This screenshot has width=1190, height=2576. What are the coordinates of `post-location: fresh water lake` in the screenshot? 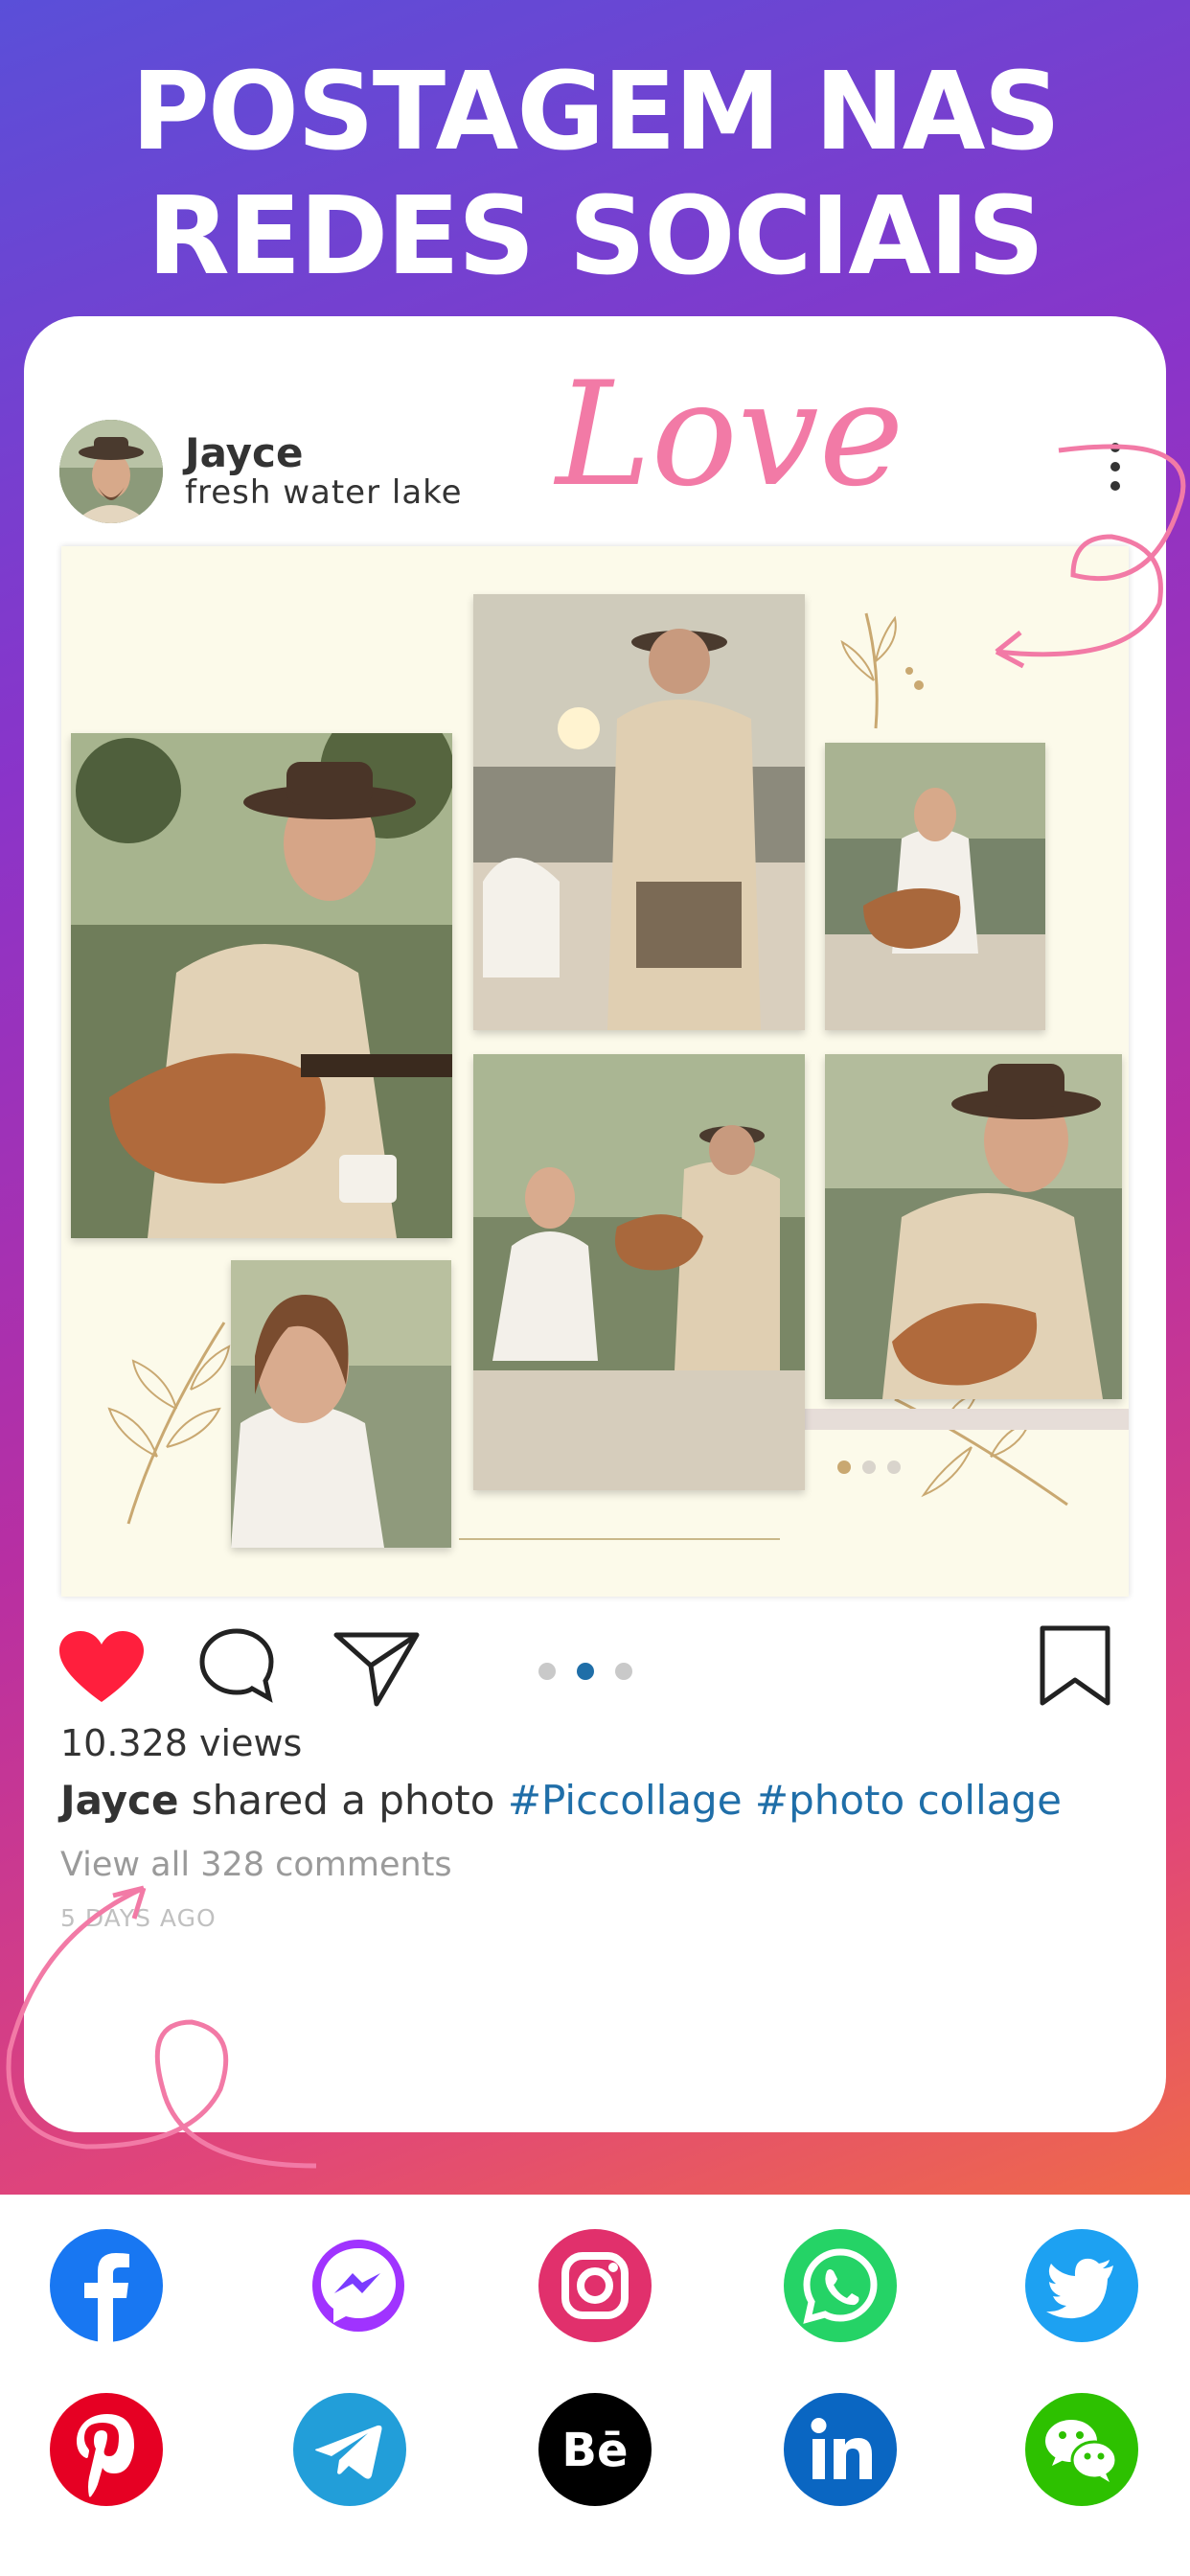 It's located at (324, 492).